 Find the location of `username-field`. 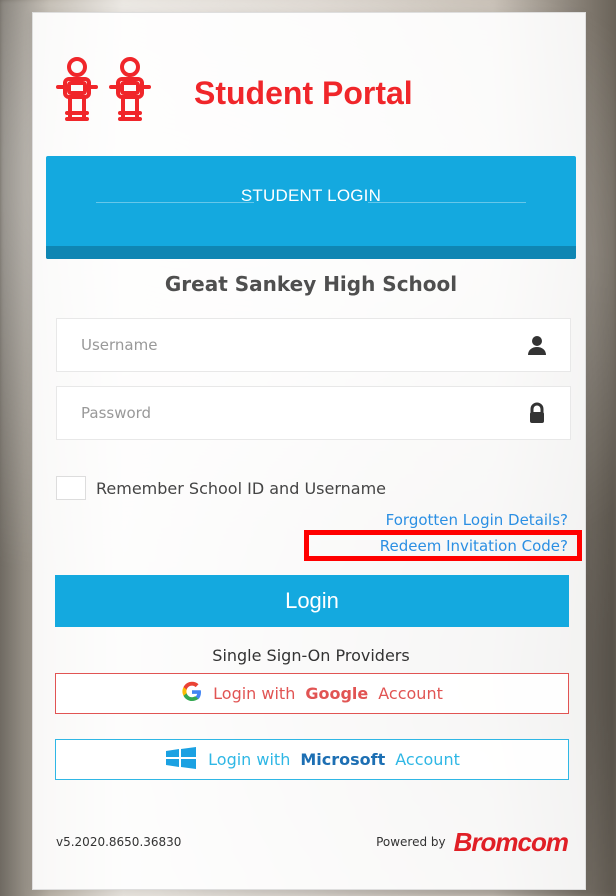

username-field is located at coordinates (313, 345).